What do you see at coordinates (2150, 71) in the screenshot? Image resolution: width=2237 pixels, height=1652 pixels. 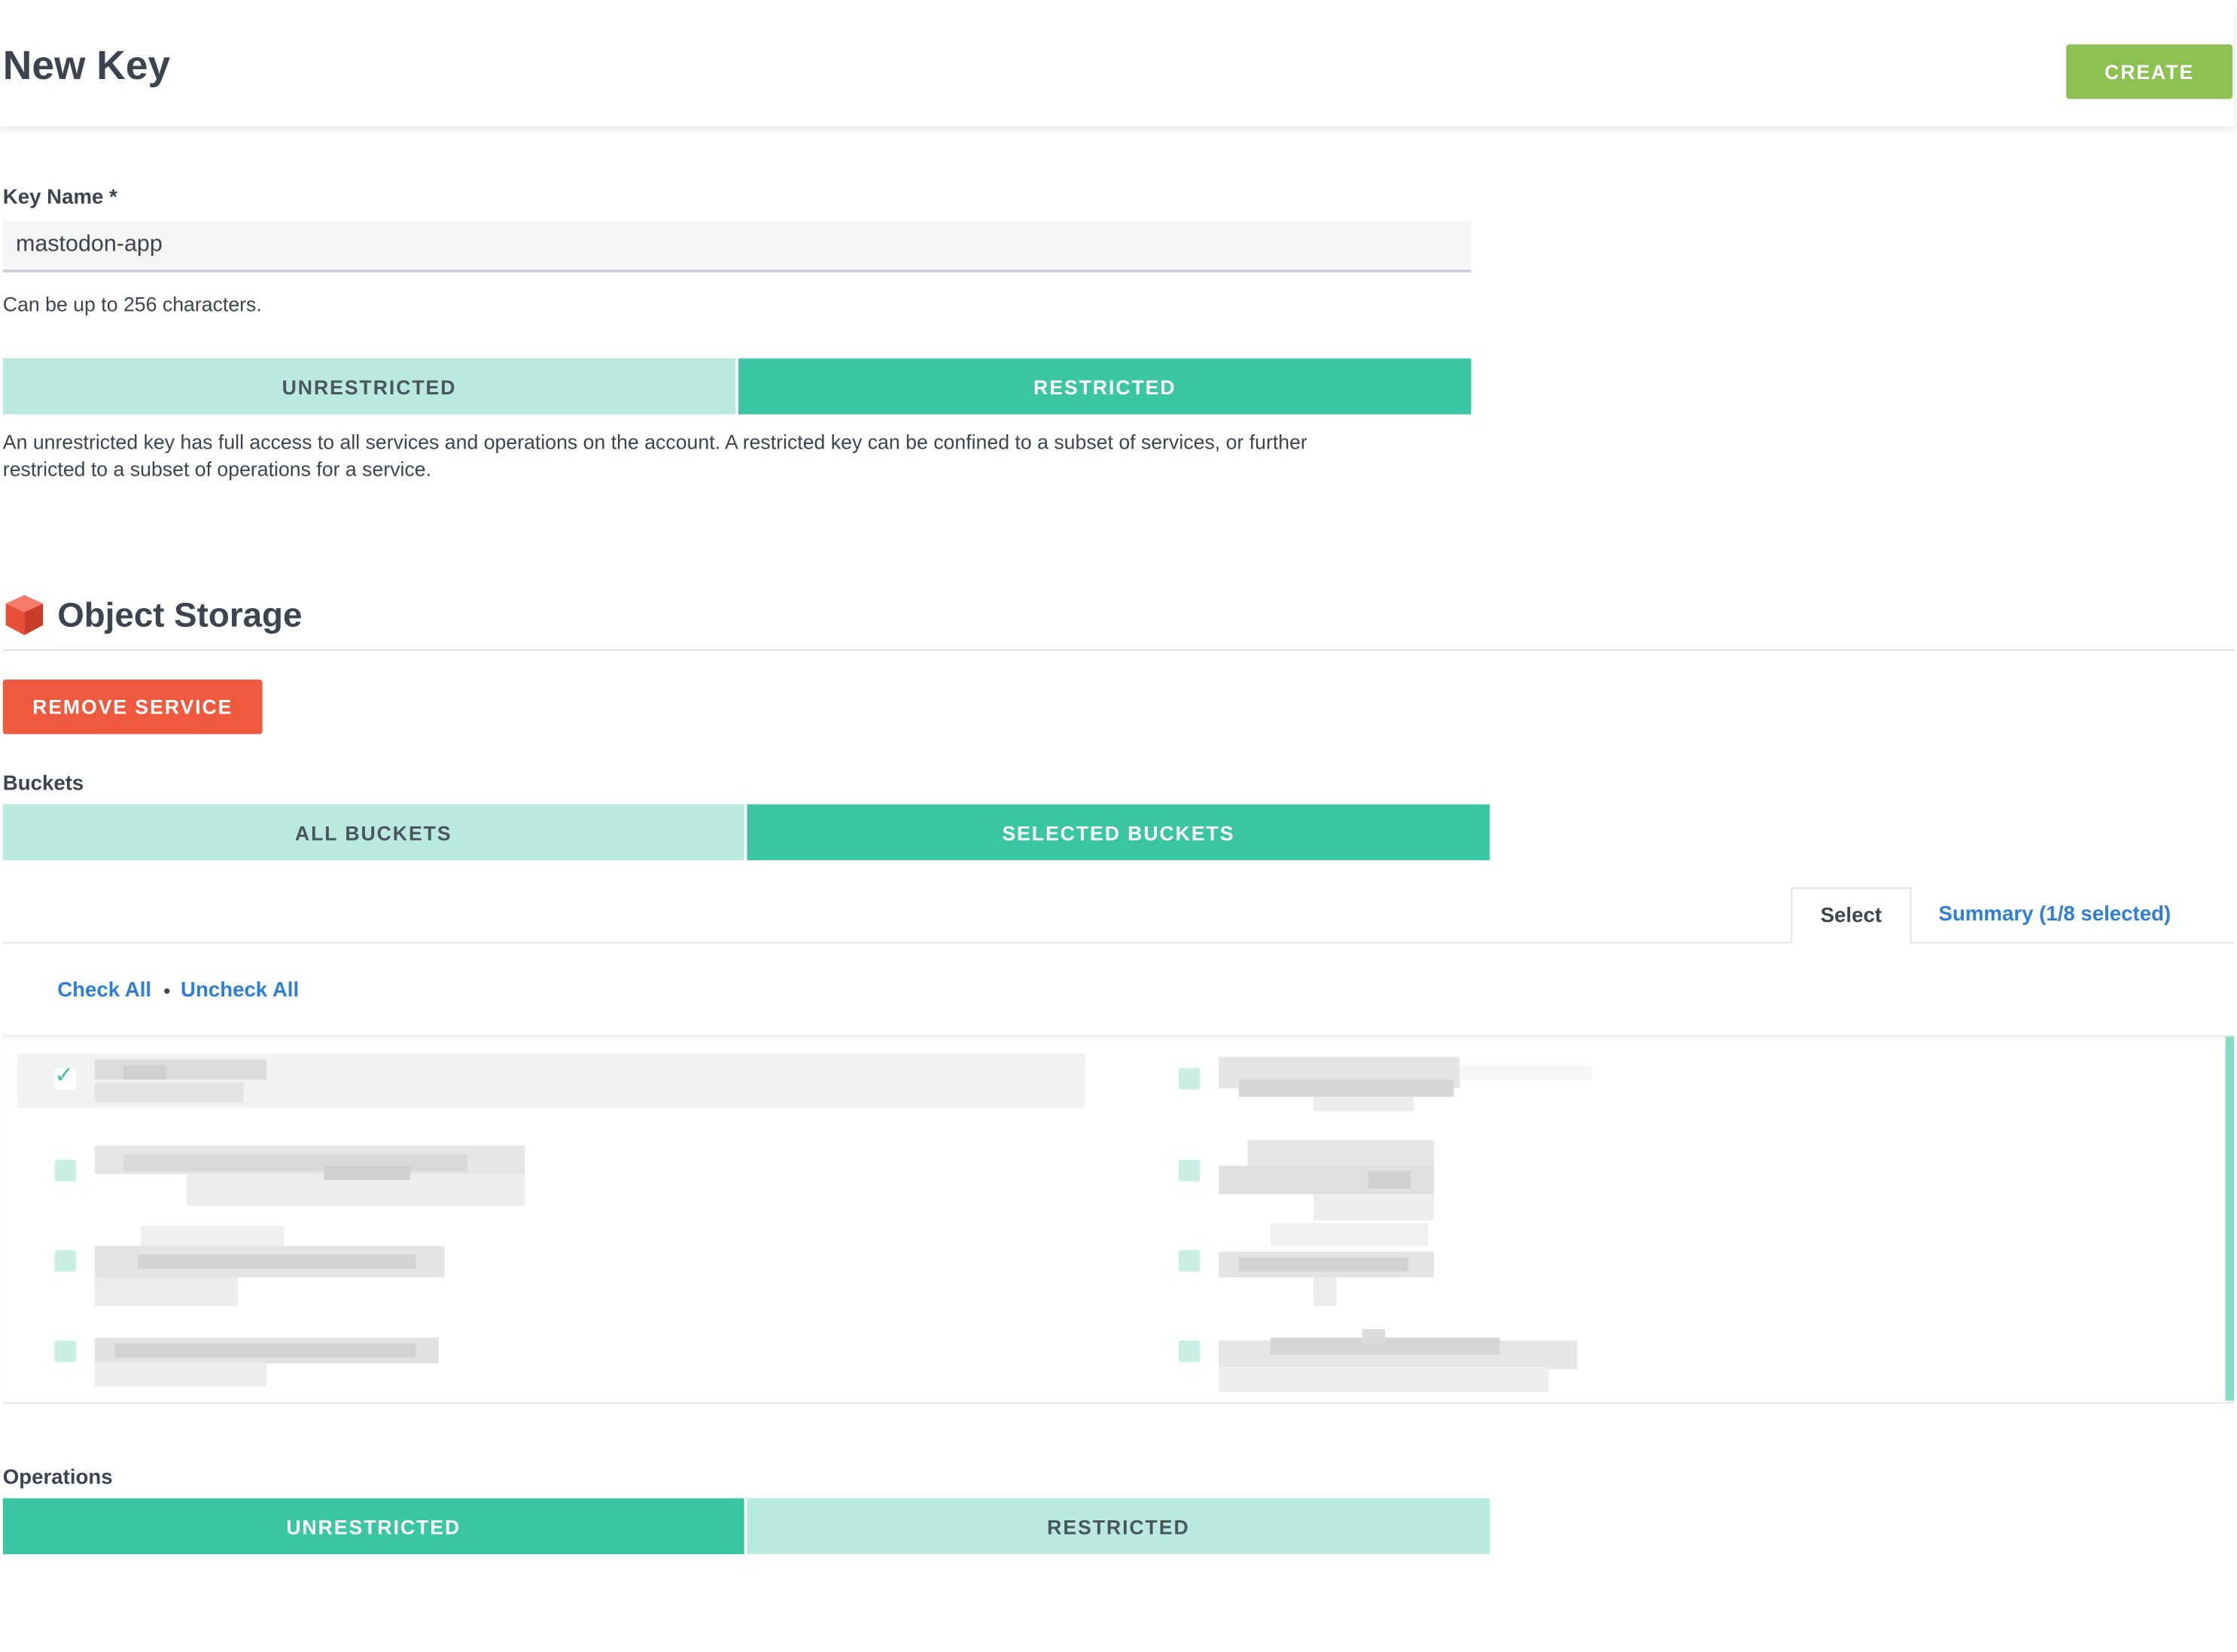 I see `create-button: CREATE` at bounding box center [2150, 71].